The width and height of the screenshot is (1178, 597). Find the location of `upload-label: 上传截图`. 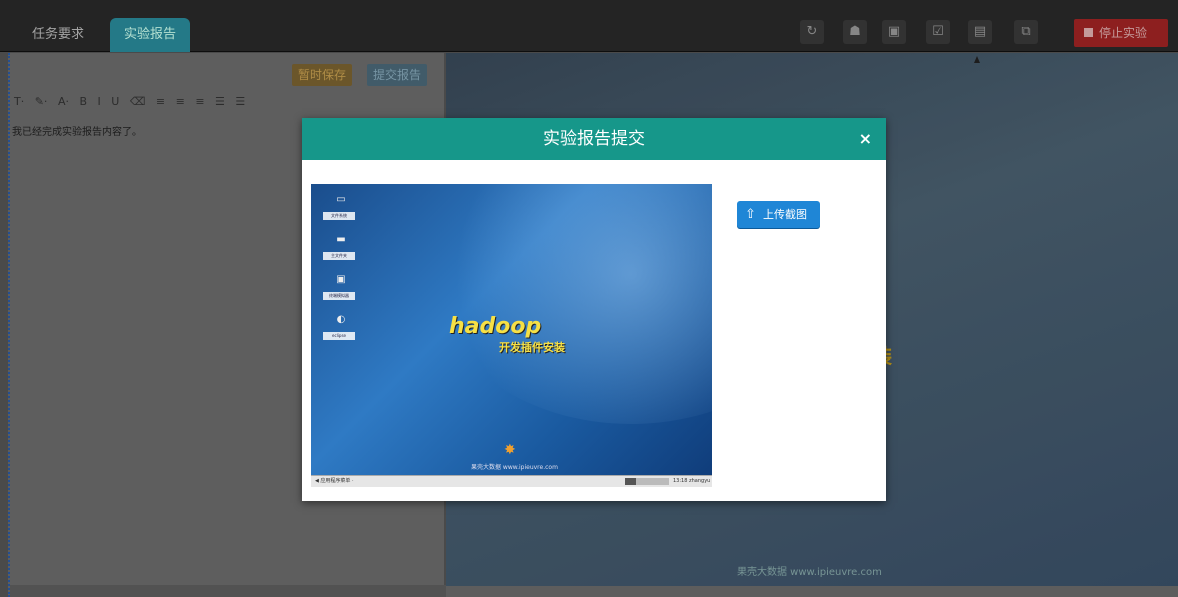

upload-label: 上传截图 is located at coordinates (785, 214).